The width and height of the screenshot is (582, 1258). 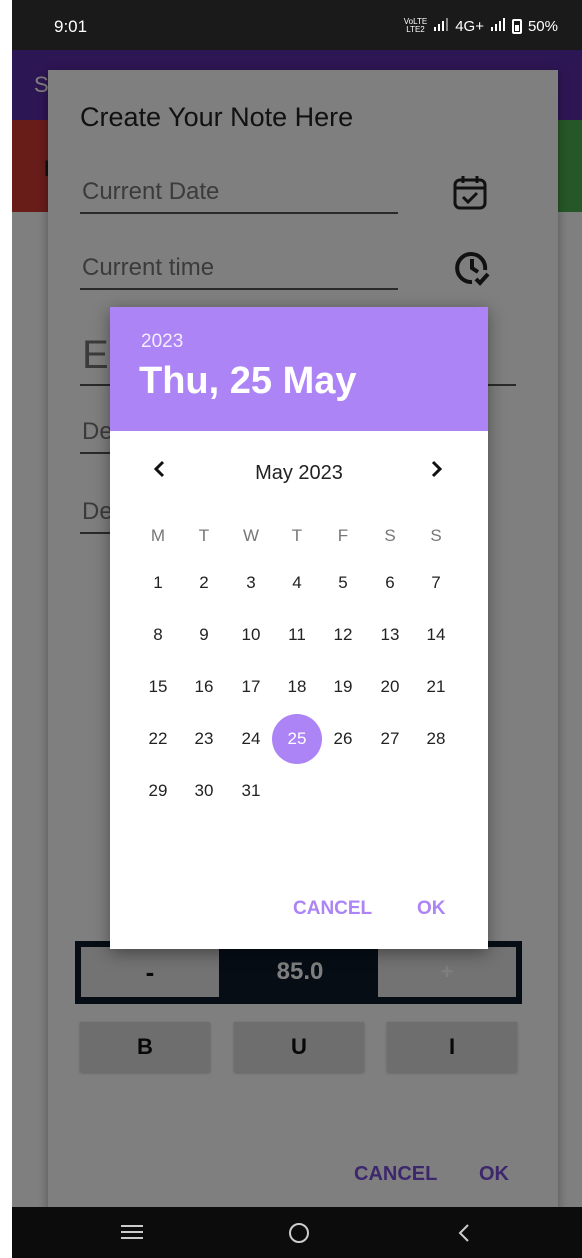 I want to click on status-icons: VoLTE LTE2 4G+ 50%, so click(x=481, y=26).